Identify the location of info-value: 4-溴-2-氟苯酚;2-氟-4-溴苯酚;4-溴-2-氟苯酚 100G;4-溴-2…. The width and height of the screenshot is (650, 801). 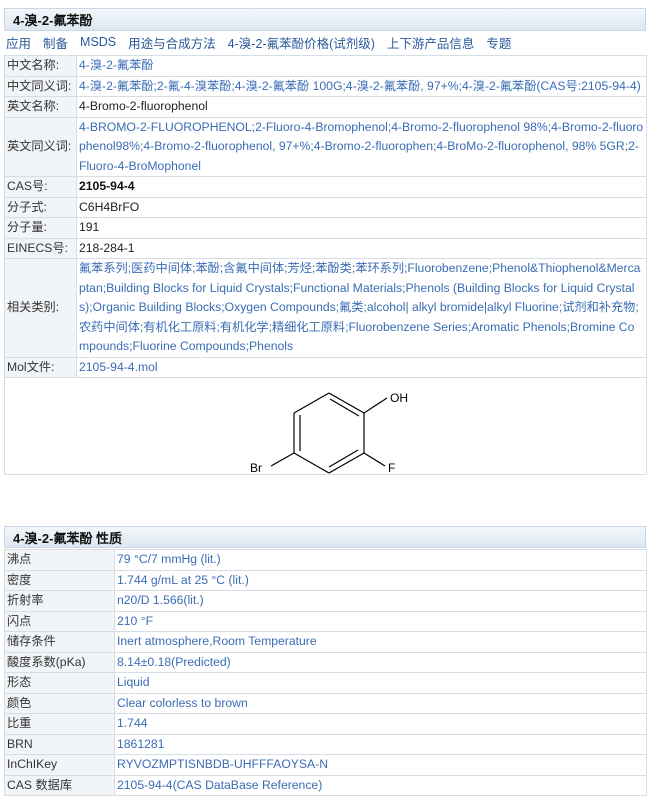
(361, 86).